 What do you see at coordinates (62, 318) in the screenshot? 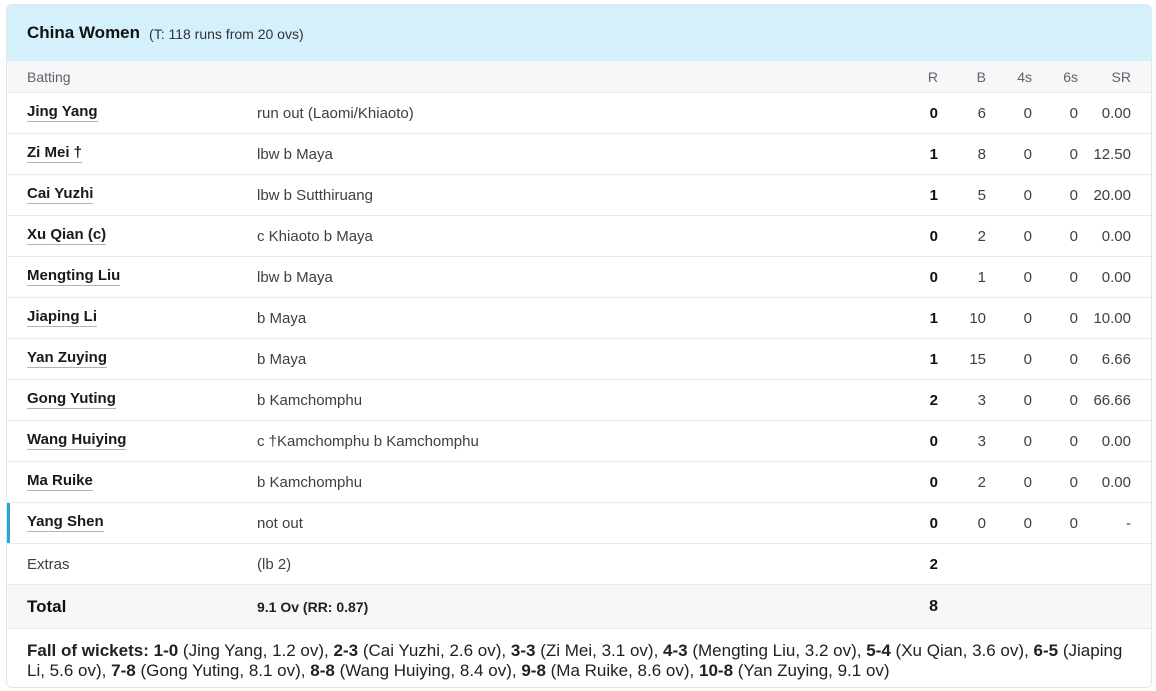
I see `player-name-link: Jiaping Li` at bounding box center [62, 318].